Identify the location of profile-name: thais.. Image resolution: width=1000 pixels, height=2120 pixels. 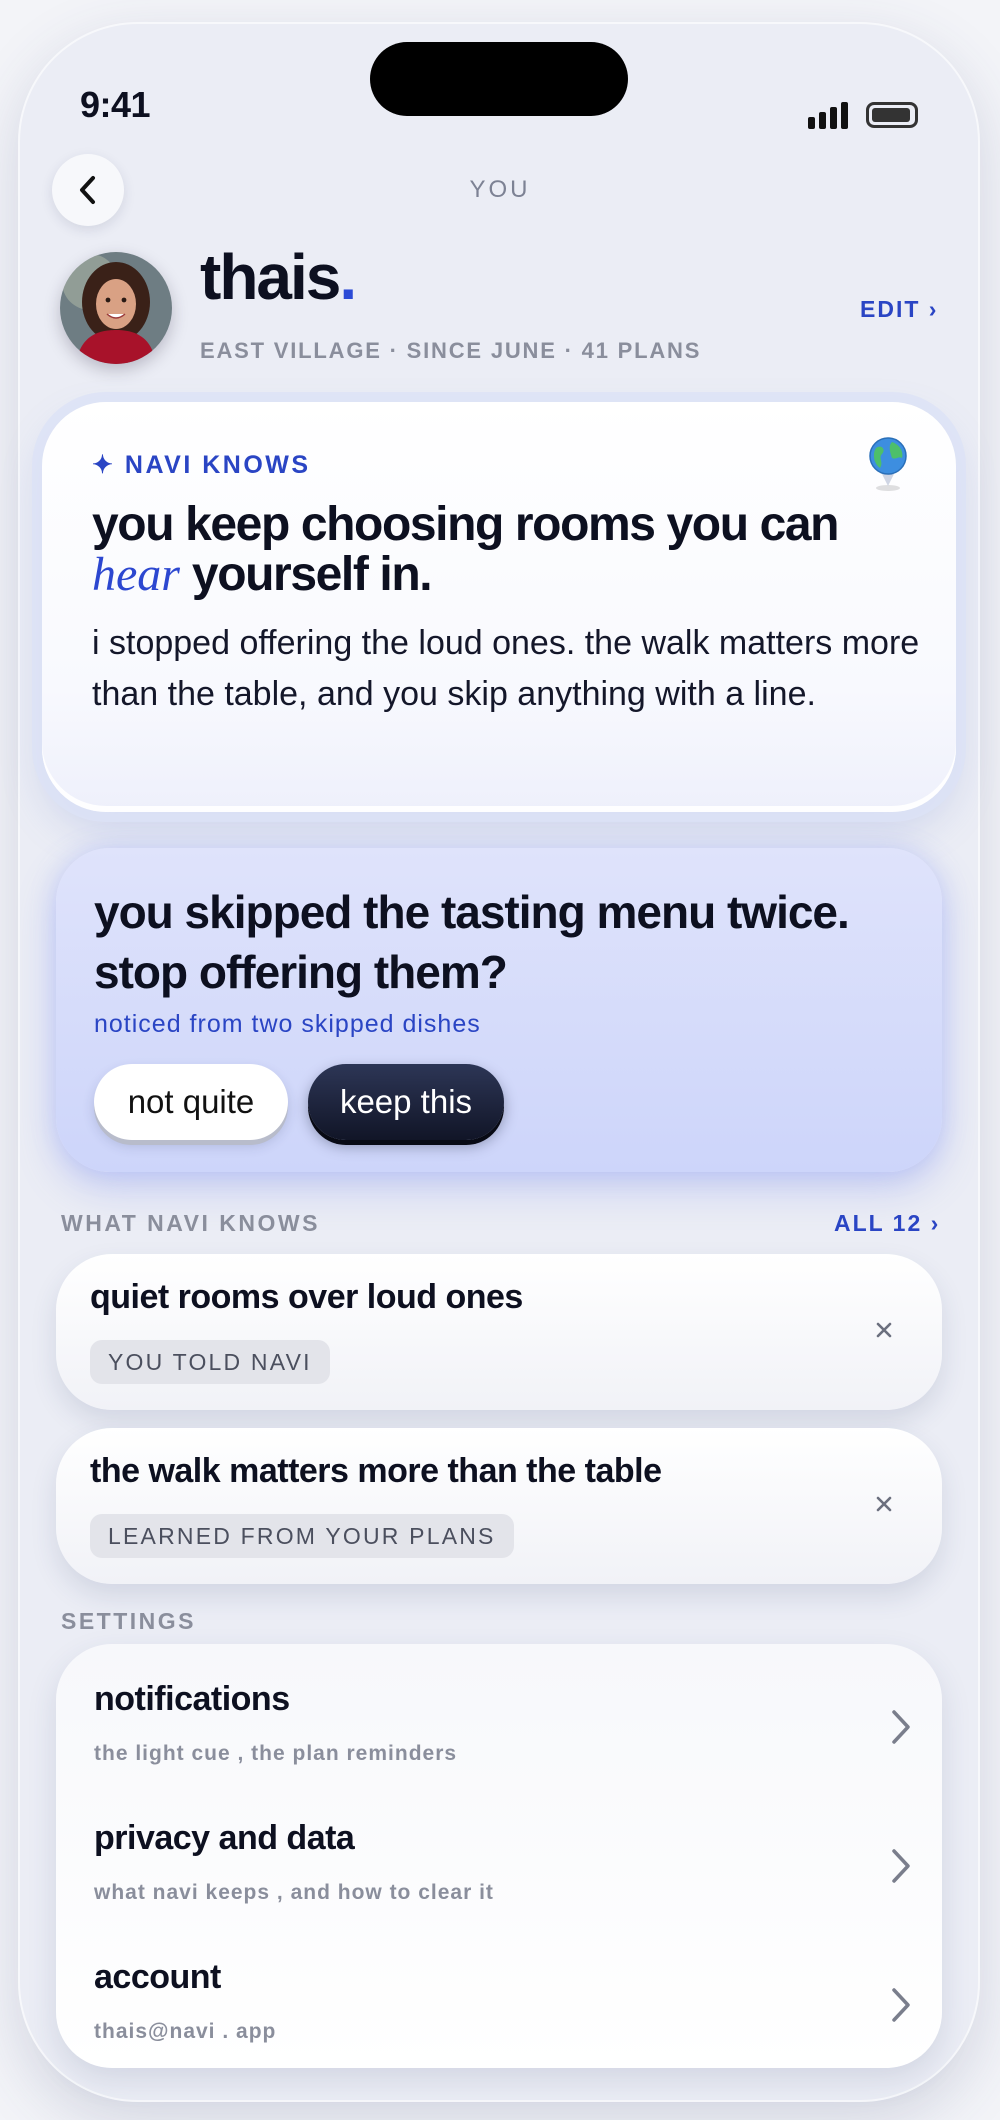
(278, 277).